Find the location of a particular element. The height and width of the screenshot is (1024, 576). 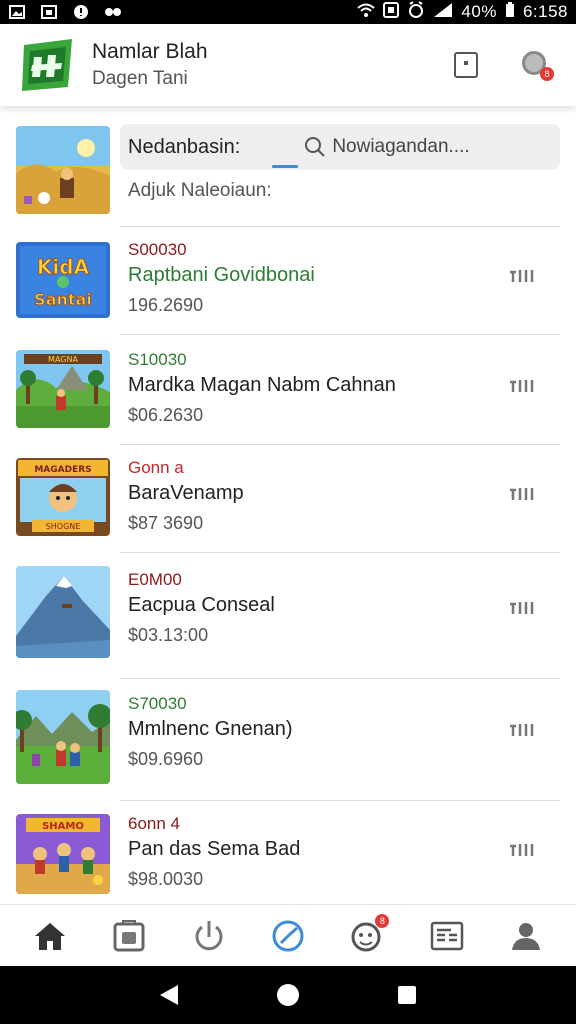

svg-text: MAGADERS is located at coordinates (62, 470).